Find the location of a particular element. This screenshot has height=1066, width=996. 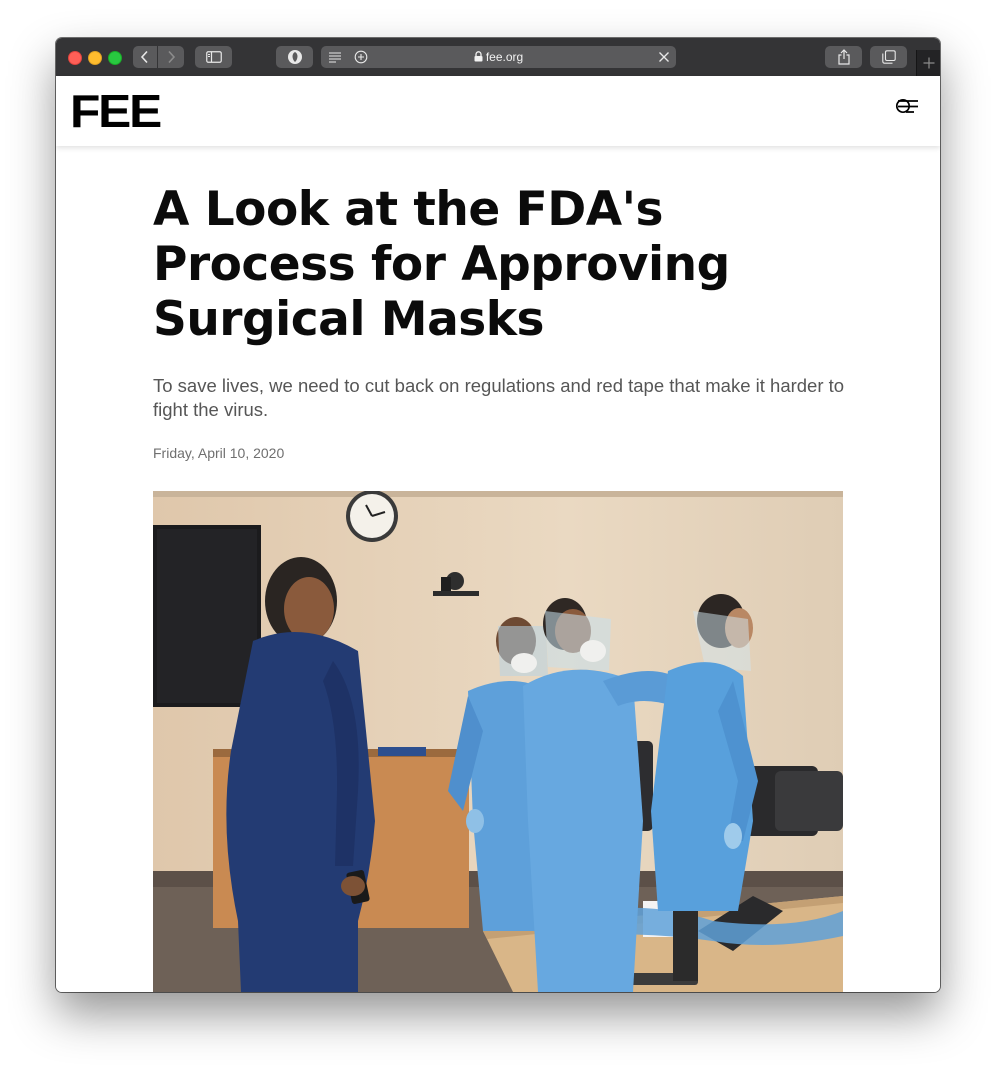

forward-button is located at coordinates (171, 57).